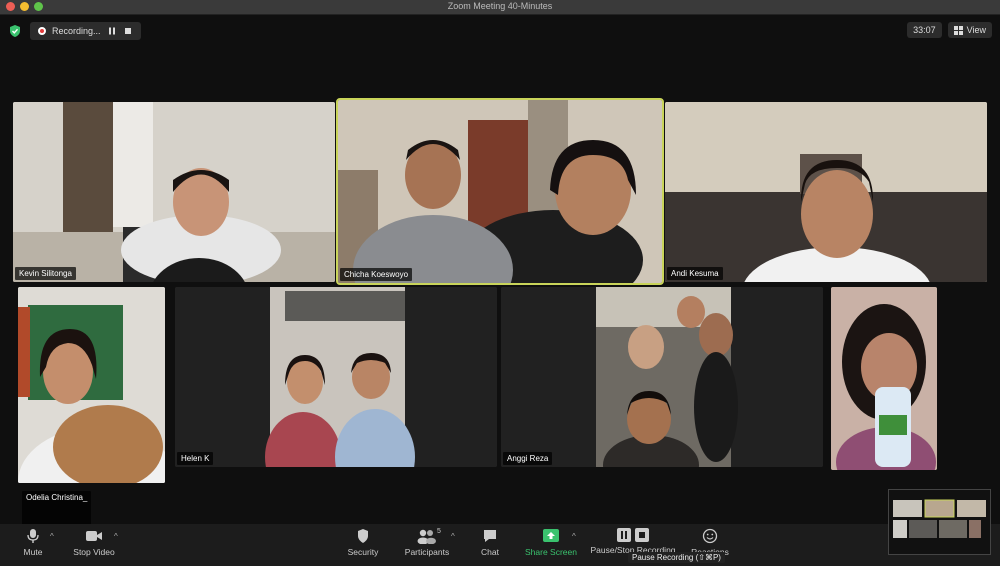 This screenshot has height=566, width=1000. What do you see at coordinates (376, 274) in the screenshot?
I see `participant-name-chicha: Chicha Koeswoyo` at bounding box center [376, 274].